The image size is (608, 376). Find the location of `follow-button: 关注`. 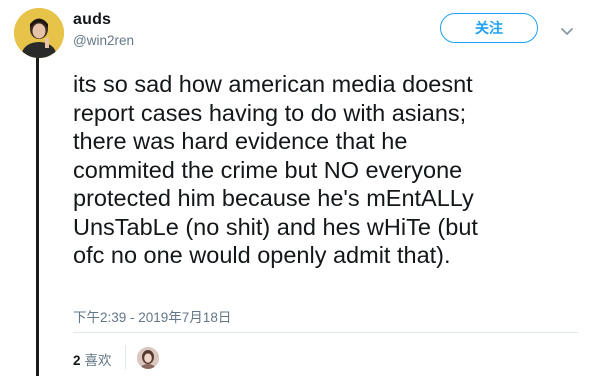

follow-button: 关注 is located at coordinates (489, 28).